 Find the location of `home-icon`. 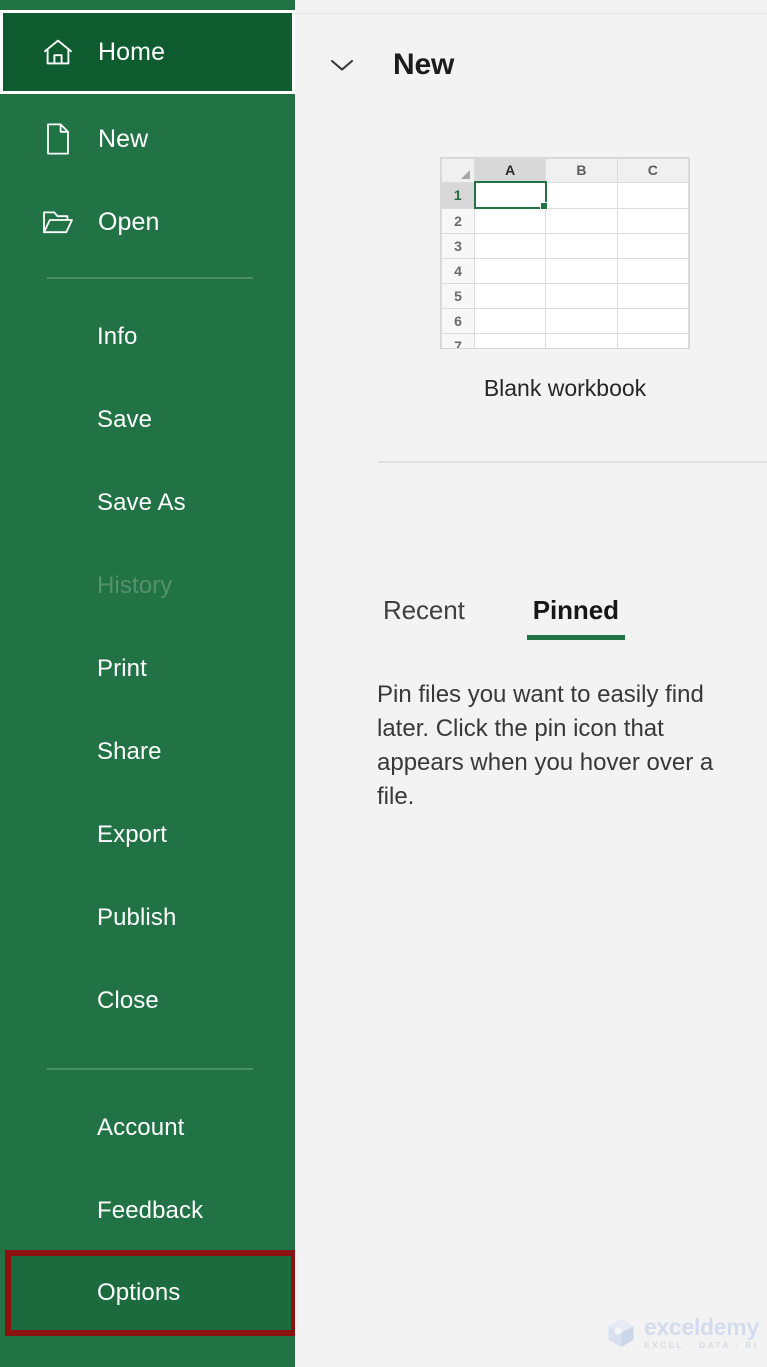

home-icon is located at coordinates (58, 52).